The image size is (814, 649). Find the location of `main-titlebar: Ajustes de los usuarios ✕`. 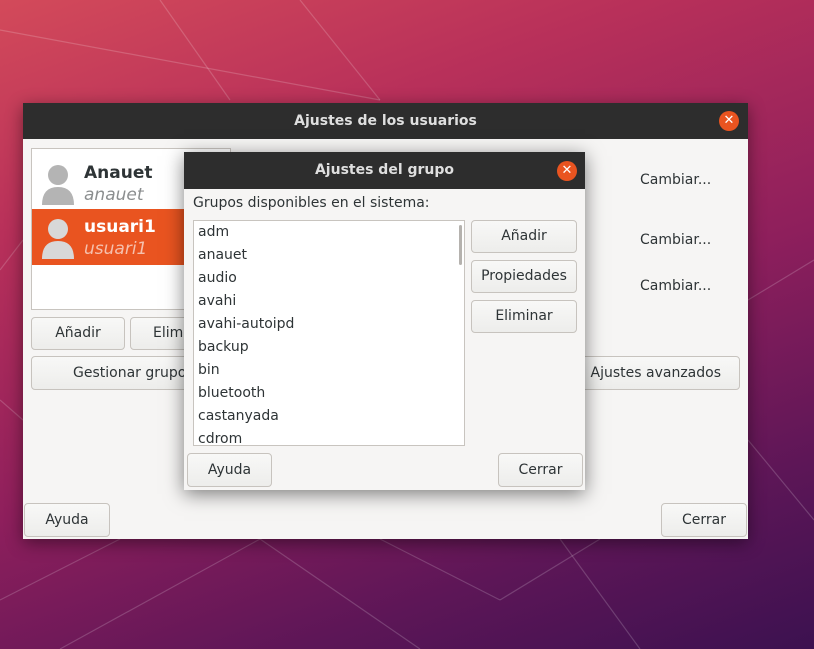

main-titlebar: Ajustes de los usuarios ✕ is located at coordinates (385, 121).